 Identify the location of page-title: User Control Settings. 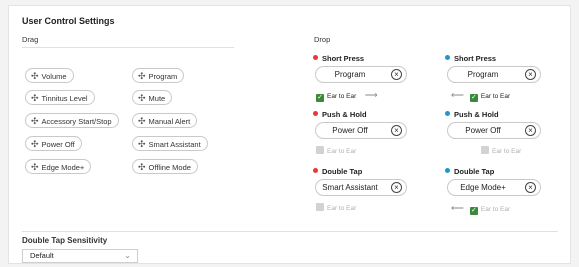
(68, 21).